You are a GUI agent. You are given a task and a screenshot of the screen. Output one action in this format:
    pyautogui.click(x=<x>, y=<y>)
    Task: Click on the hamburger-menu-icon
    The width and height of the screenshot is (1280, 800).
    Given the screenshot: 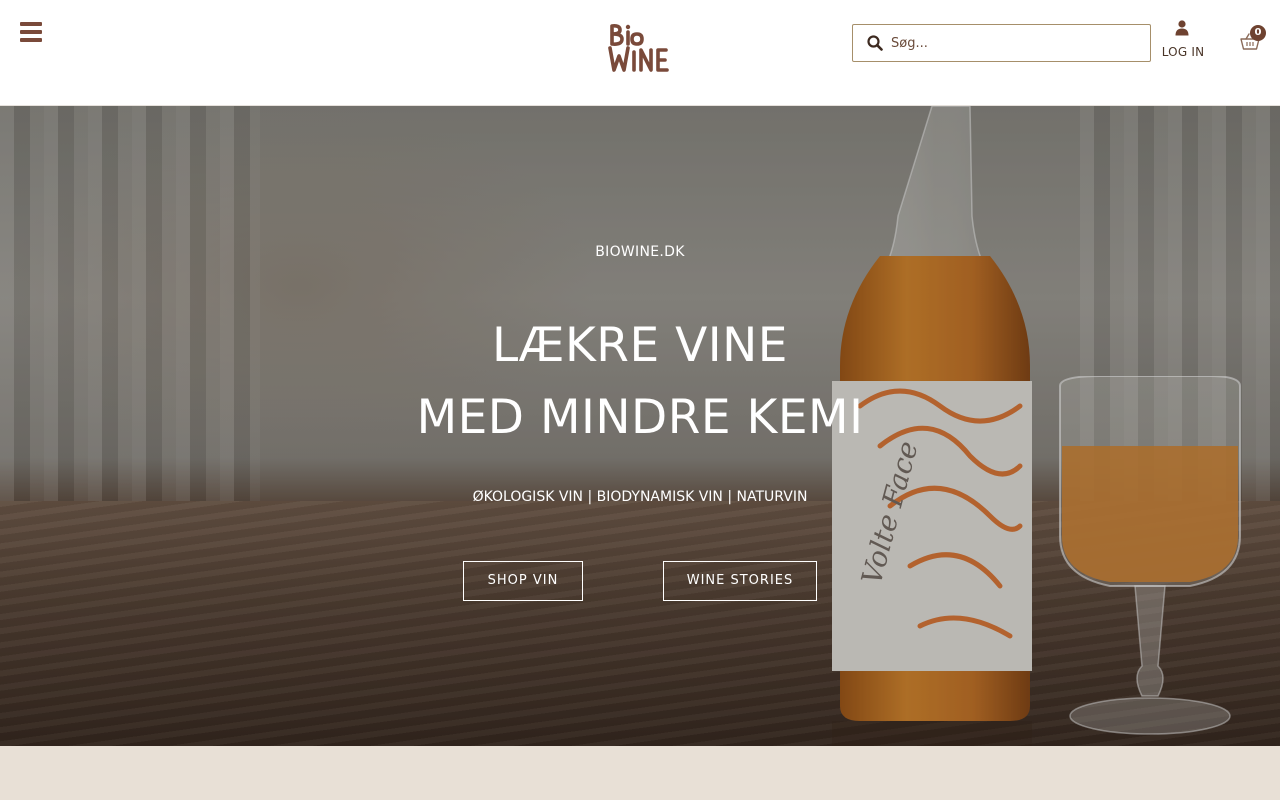 What is the action you would take?
    pyautogui.click(x=31, y=32)
    